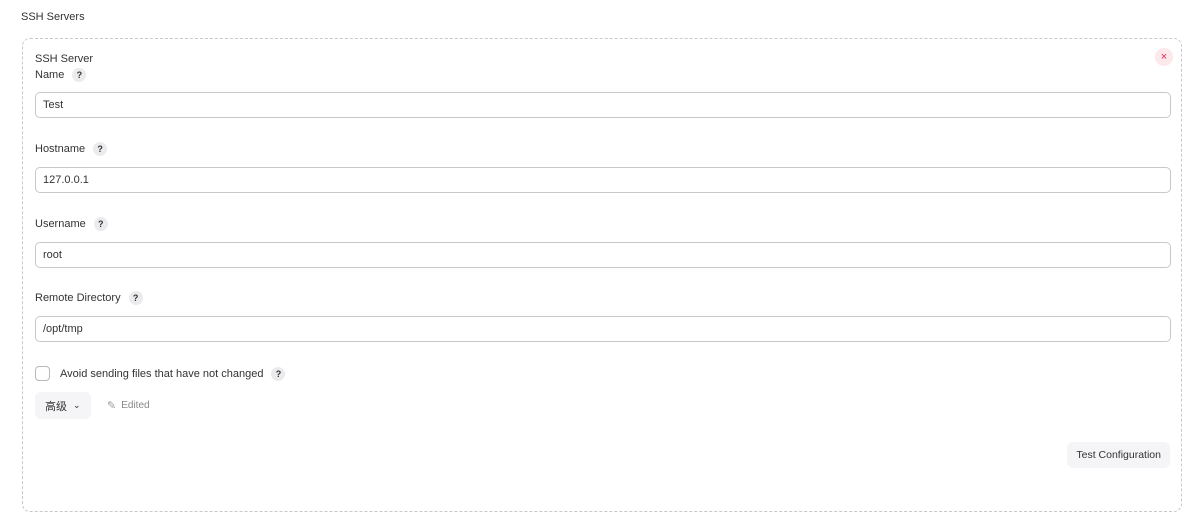 The image size is (1200, 521). I want to click on advanced-button: 高级 ⌄, so click(63, 405).